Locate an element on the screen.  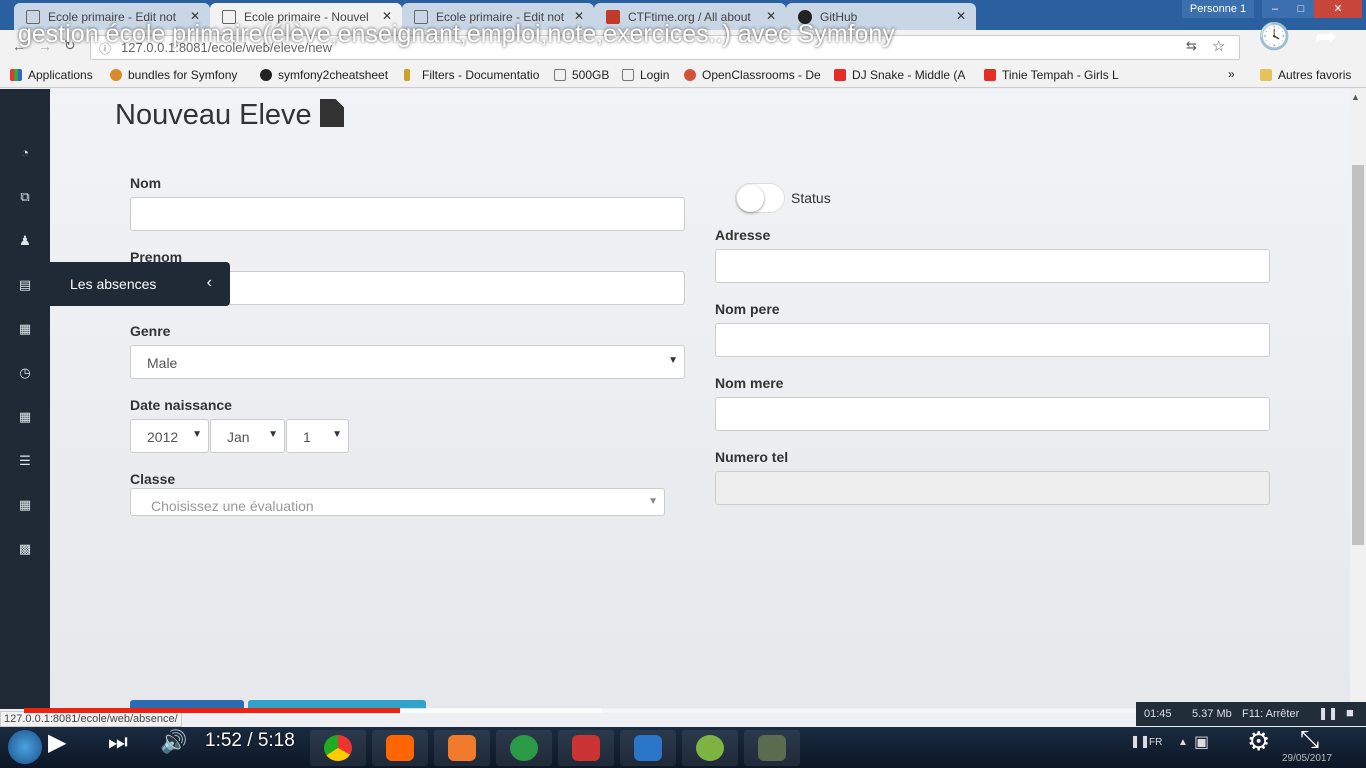
taskbar-recorder is located at coordinates (586, 748).